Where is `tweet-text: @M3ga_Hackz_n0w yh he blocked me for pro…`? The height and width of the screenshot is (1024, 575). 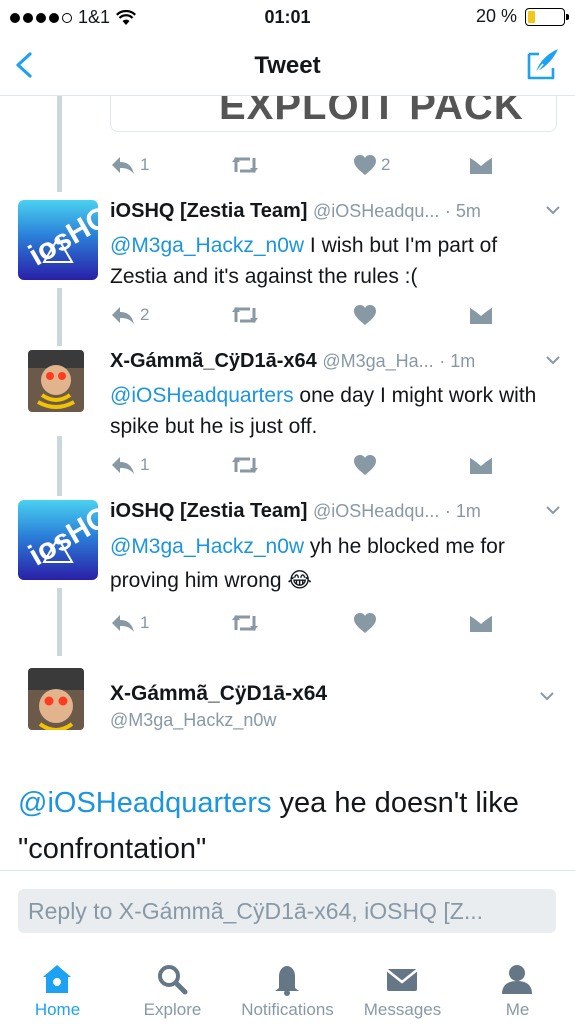 tweet-text: @M3ga_Hackz_n0w yh he blocked me for pro… is located at coordinates (307, 563).